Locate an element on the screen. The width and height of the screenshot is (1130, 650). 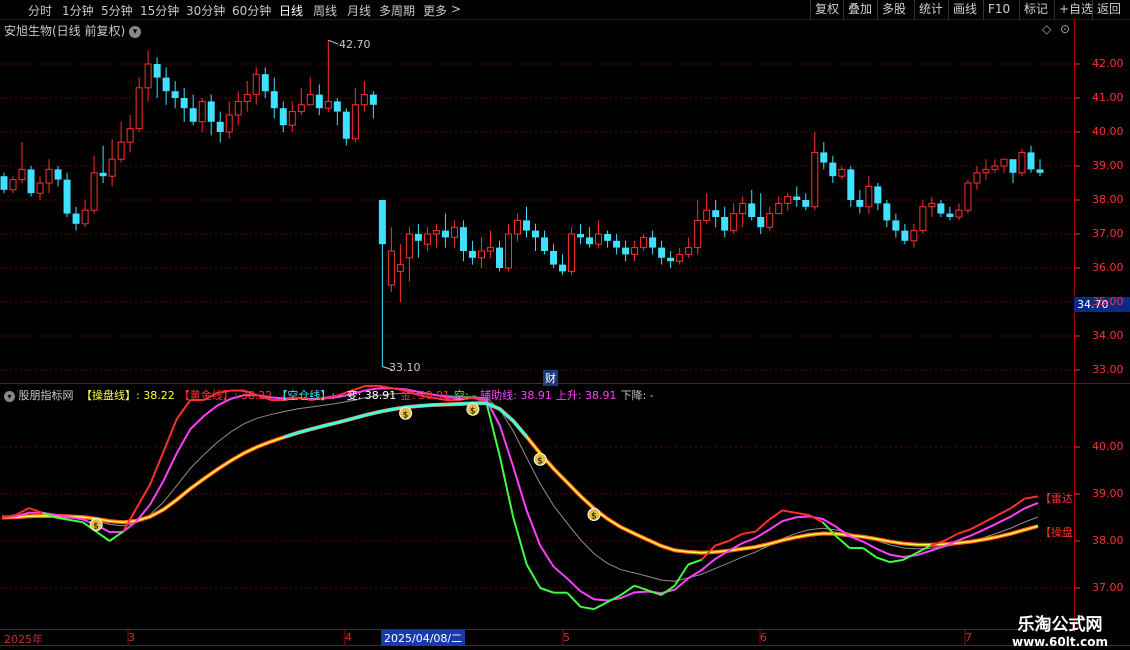
expand-icon: ⊙ is located at coordinates (1065, 29).